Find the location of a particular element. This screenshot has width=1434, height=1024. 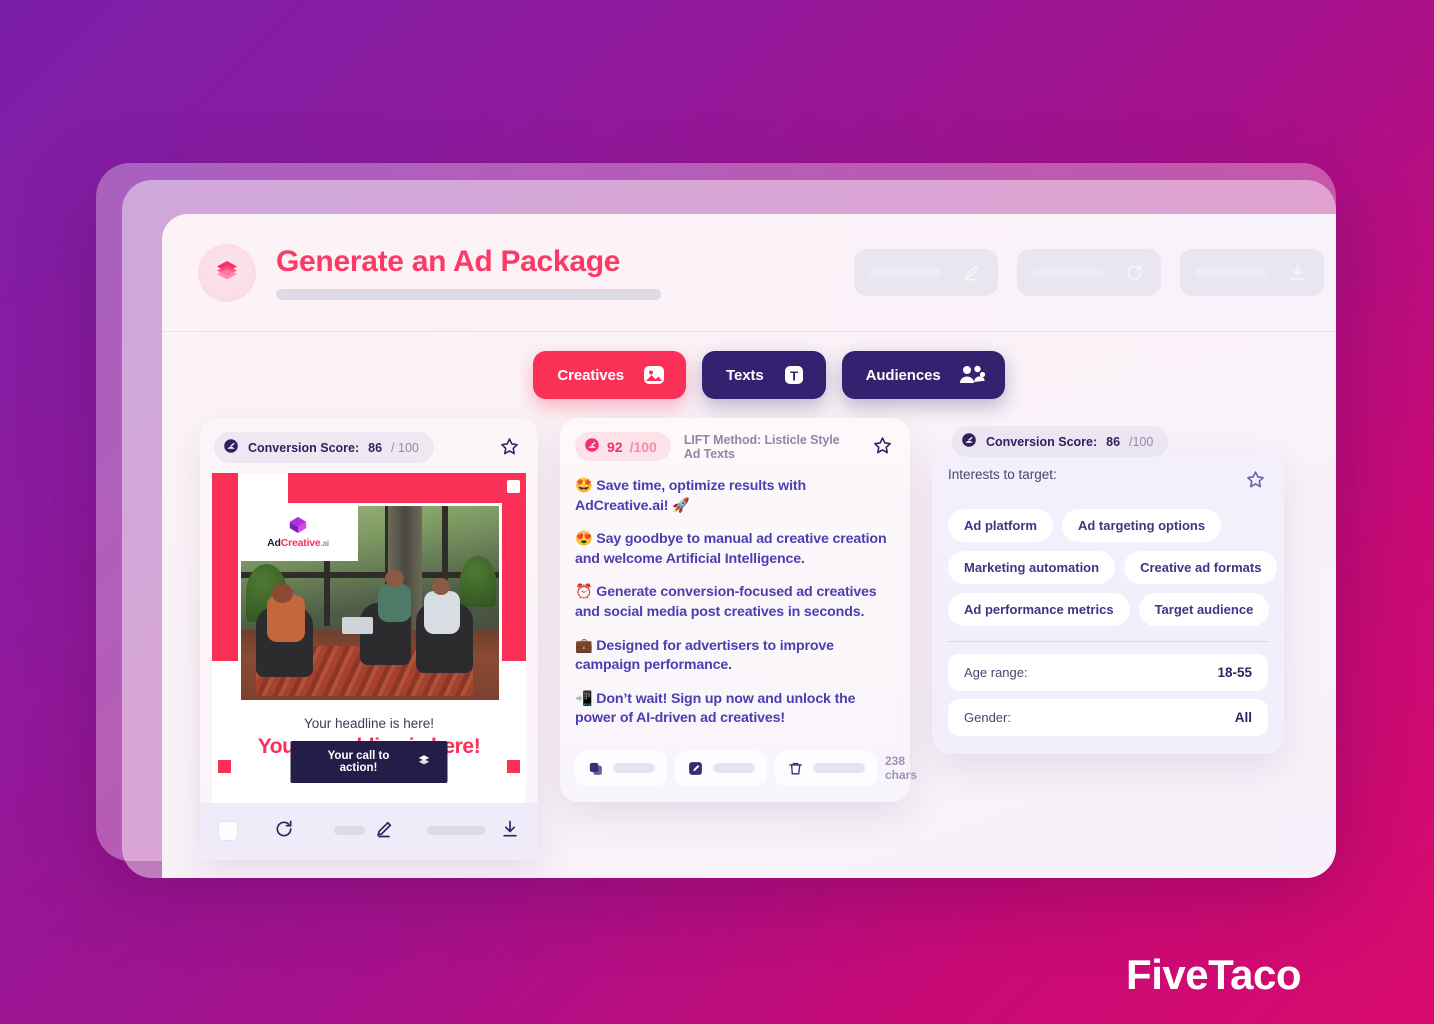

refresh-creative-button is located at coordinates (284, 830).